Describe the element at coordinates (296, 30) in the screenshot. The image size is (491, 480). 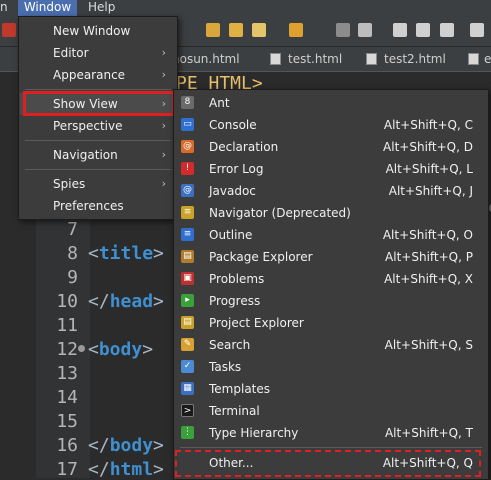
I see `search-toolbar-icon` at that location.